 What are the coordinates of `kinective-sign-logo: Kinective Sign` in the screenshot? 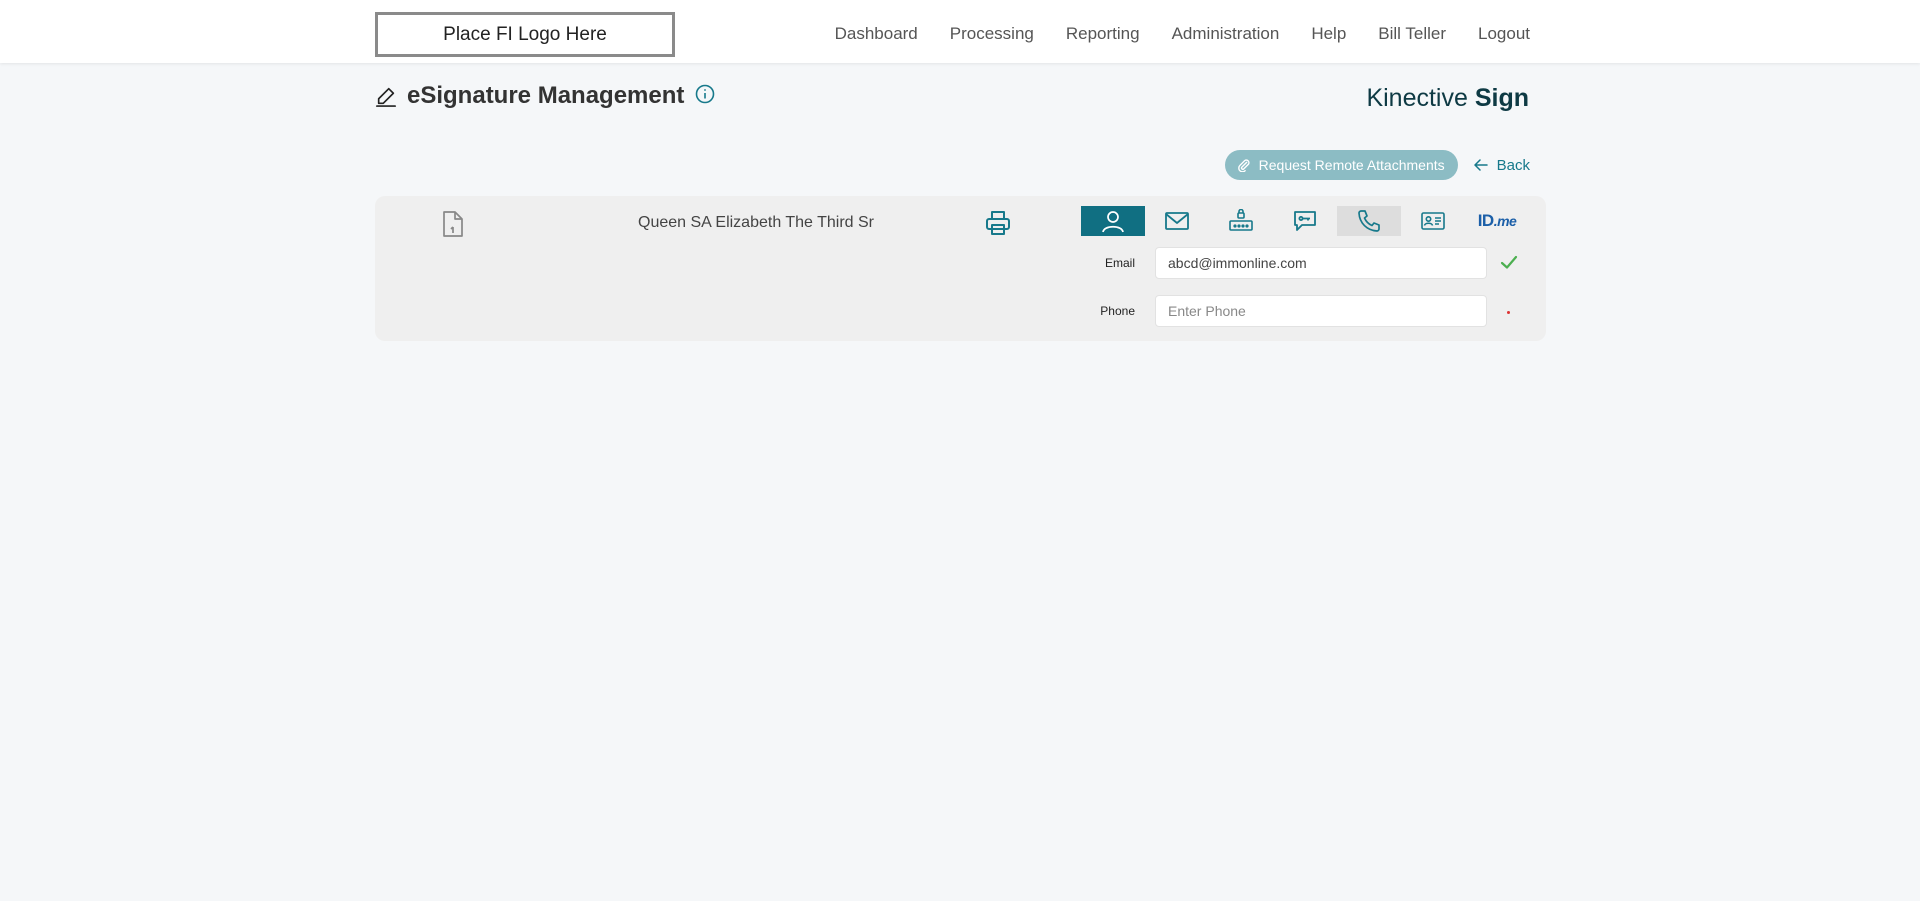 It's located at (1447, 98).